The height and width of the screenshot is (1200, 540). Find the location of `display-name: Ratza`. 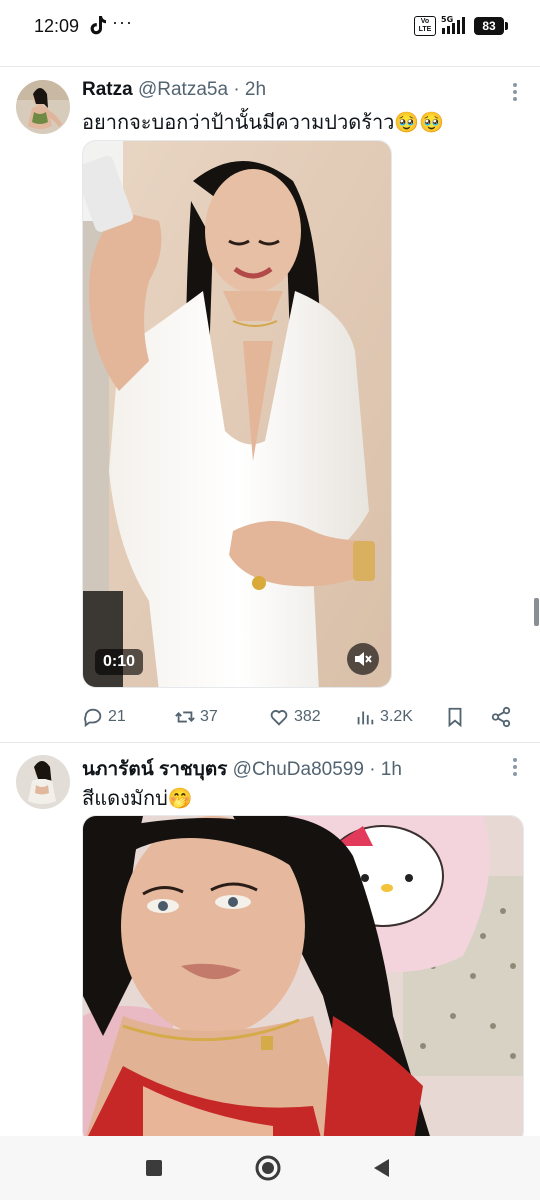

display-name: Ratza is located at coordinates (107, 89).